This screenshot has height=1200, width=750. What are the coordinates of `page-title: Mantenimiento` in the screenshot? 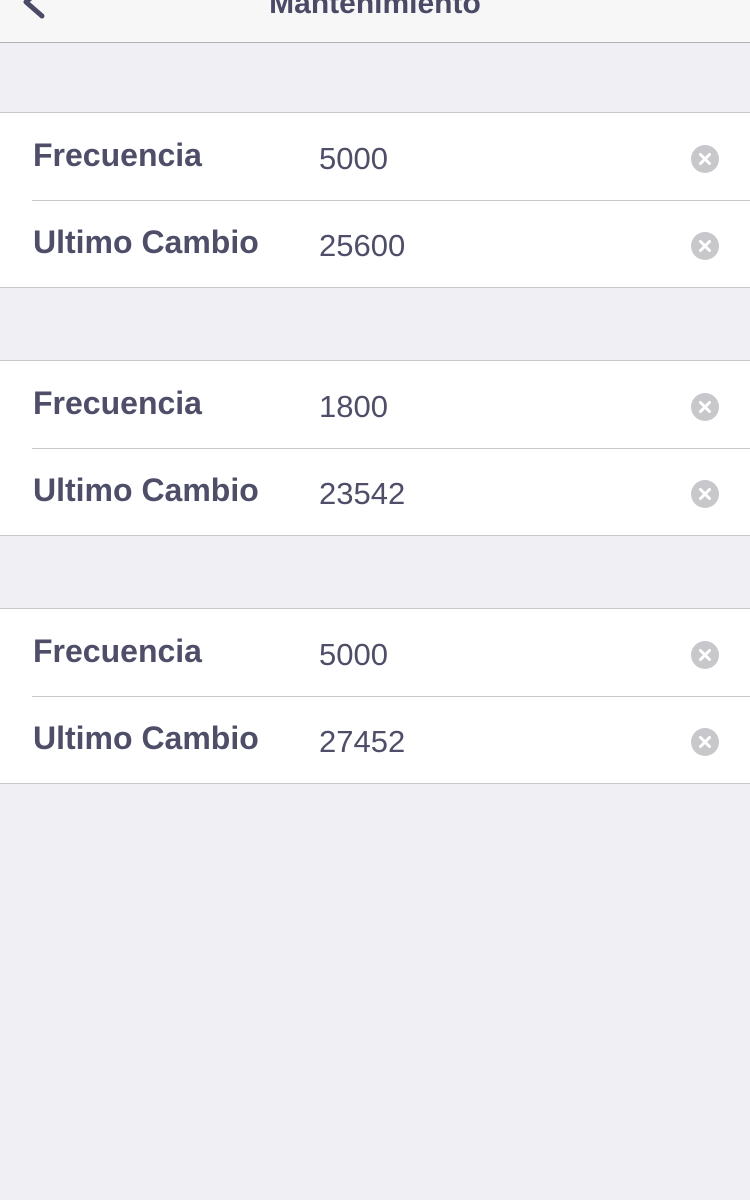 It's located at (375, 10).